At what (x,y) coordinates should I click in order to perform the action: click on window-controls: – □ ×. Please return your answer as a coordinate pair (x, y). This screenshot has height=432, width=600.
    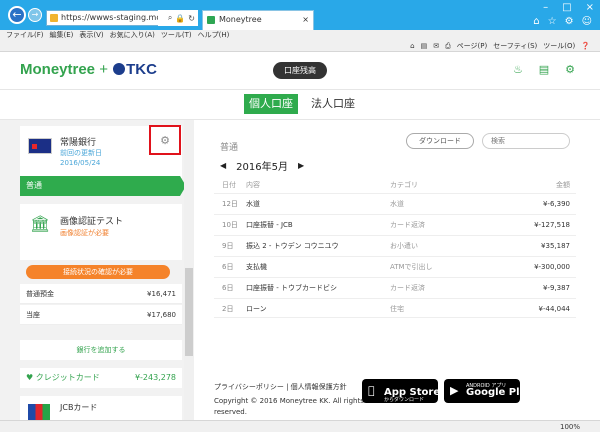
    Looking at the image, I should click on (568, 8).